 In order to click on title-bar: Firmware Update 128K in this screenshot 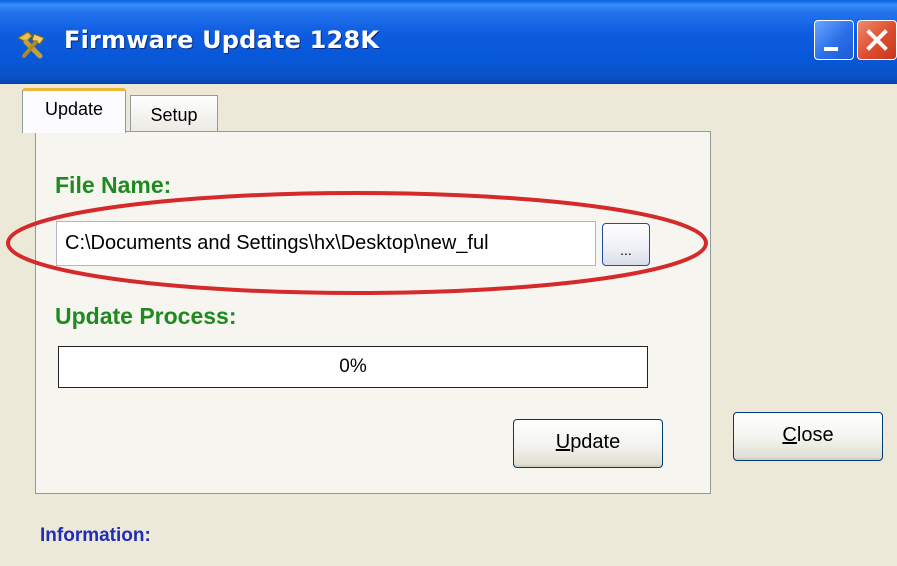, I will do `click(448, 42)`.